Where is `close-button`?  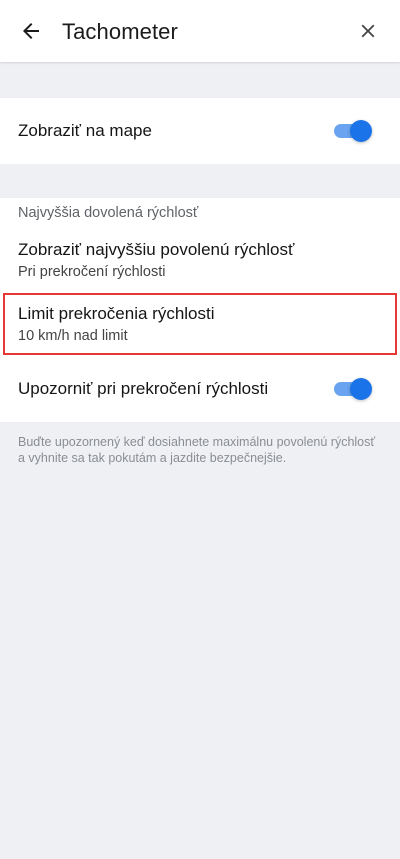 close-button is located at coordinates (368, 31).